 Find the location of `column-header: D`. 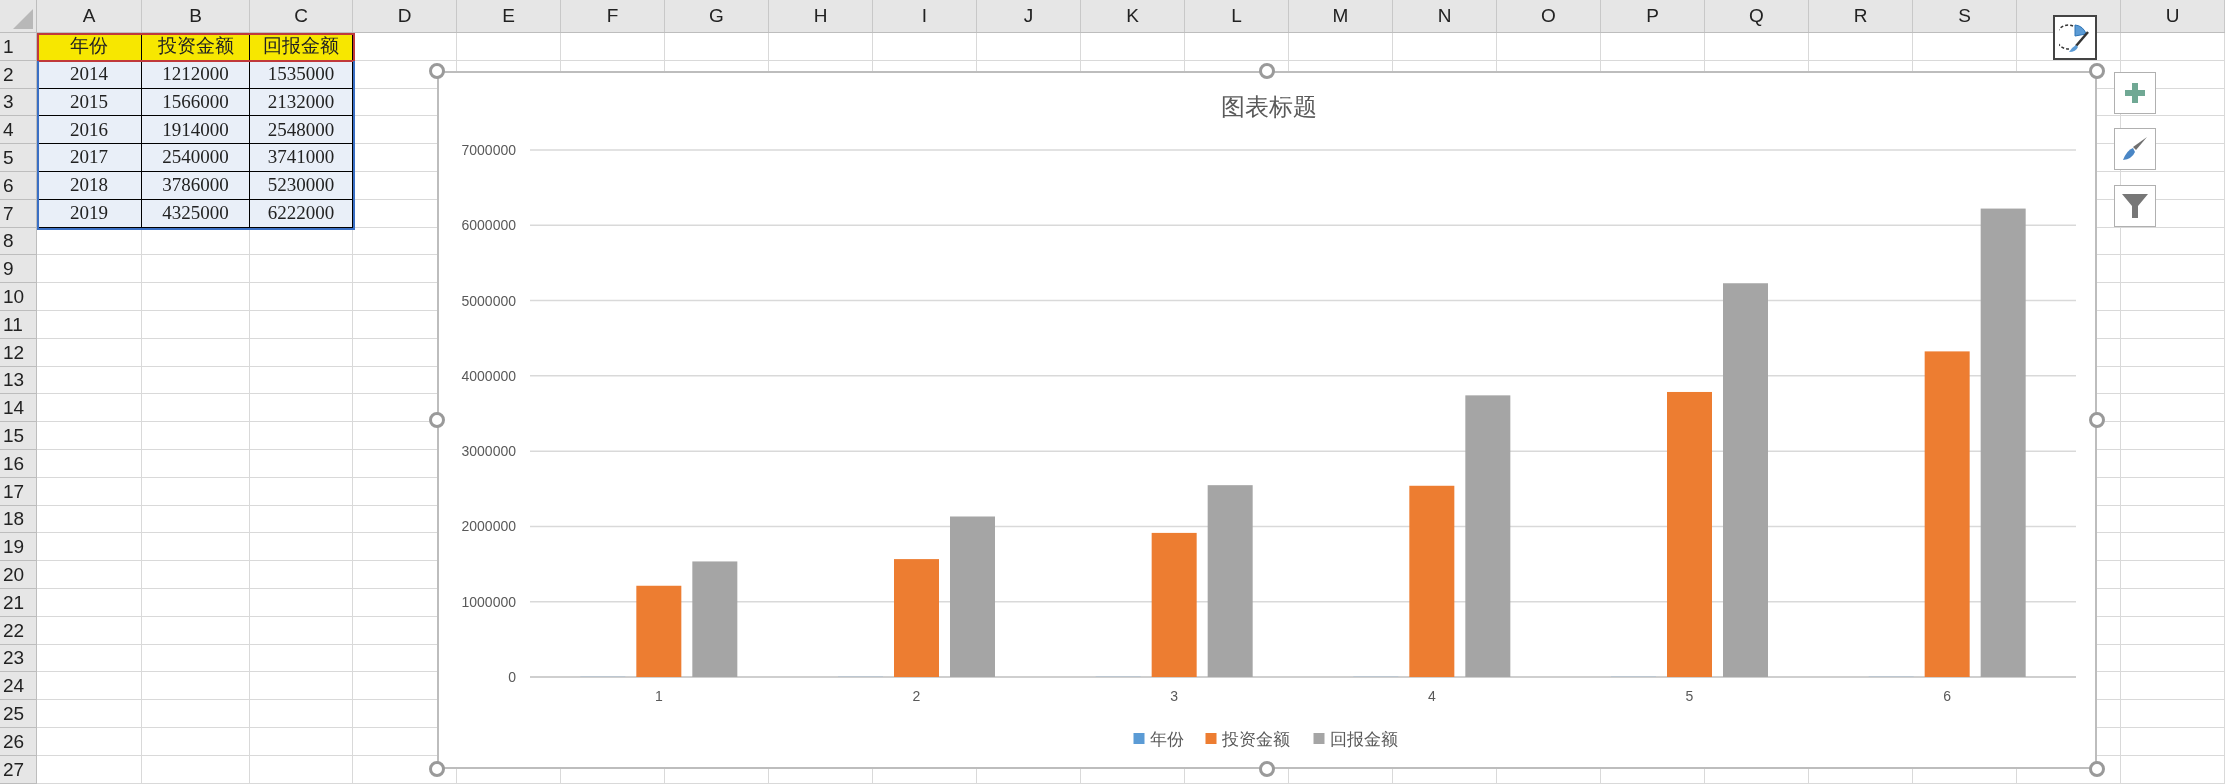

column-header: D is located at coordinates (404, 16).